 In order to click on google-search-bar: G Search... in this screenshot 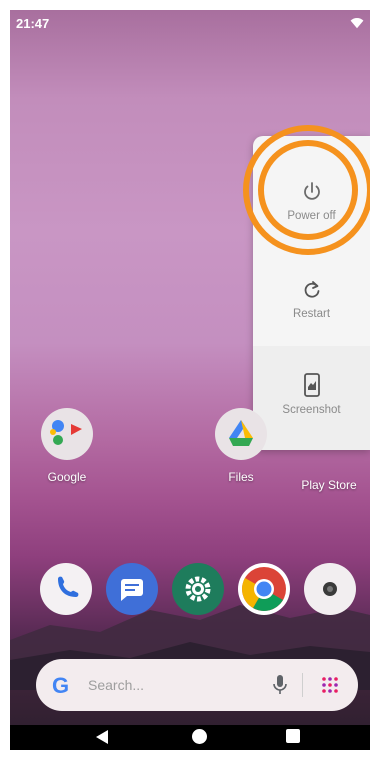, I will do `click(197, 685)`.